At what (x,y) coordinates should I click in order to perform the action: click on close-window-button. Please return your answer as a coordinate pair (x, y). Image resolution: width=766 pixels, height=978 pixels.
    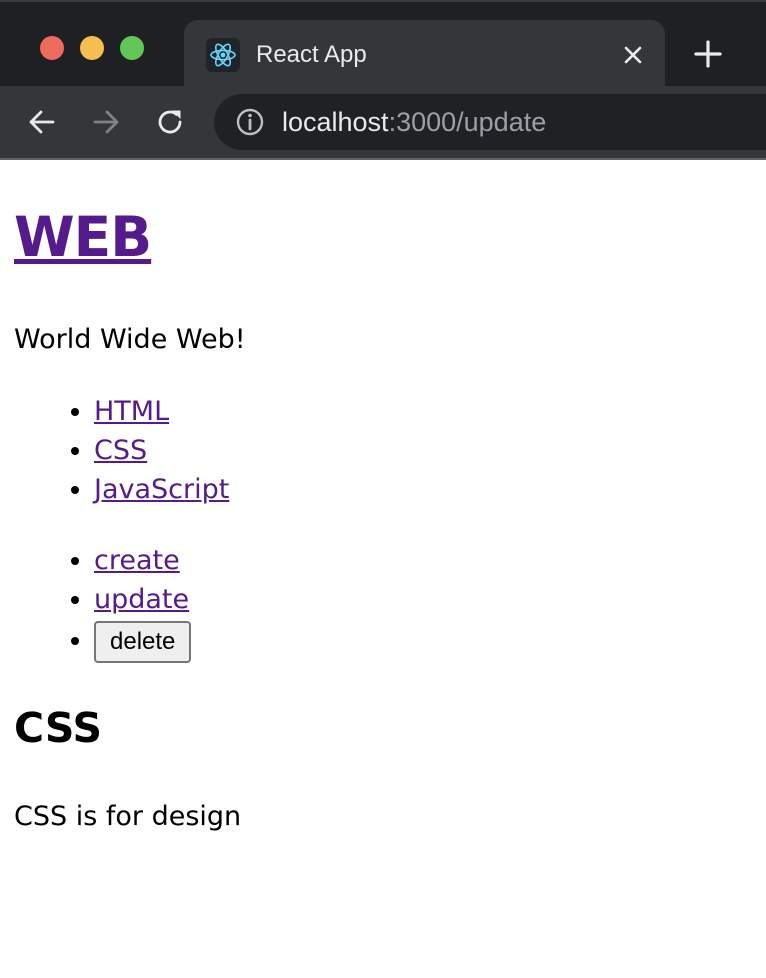
    Looking at the image, I should click on (52, 48).